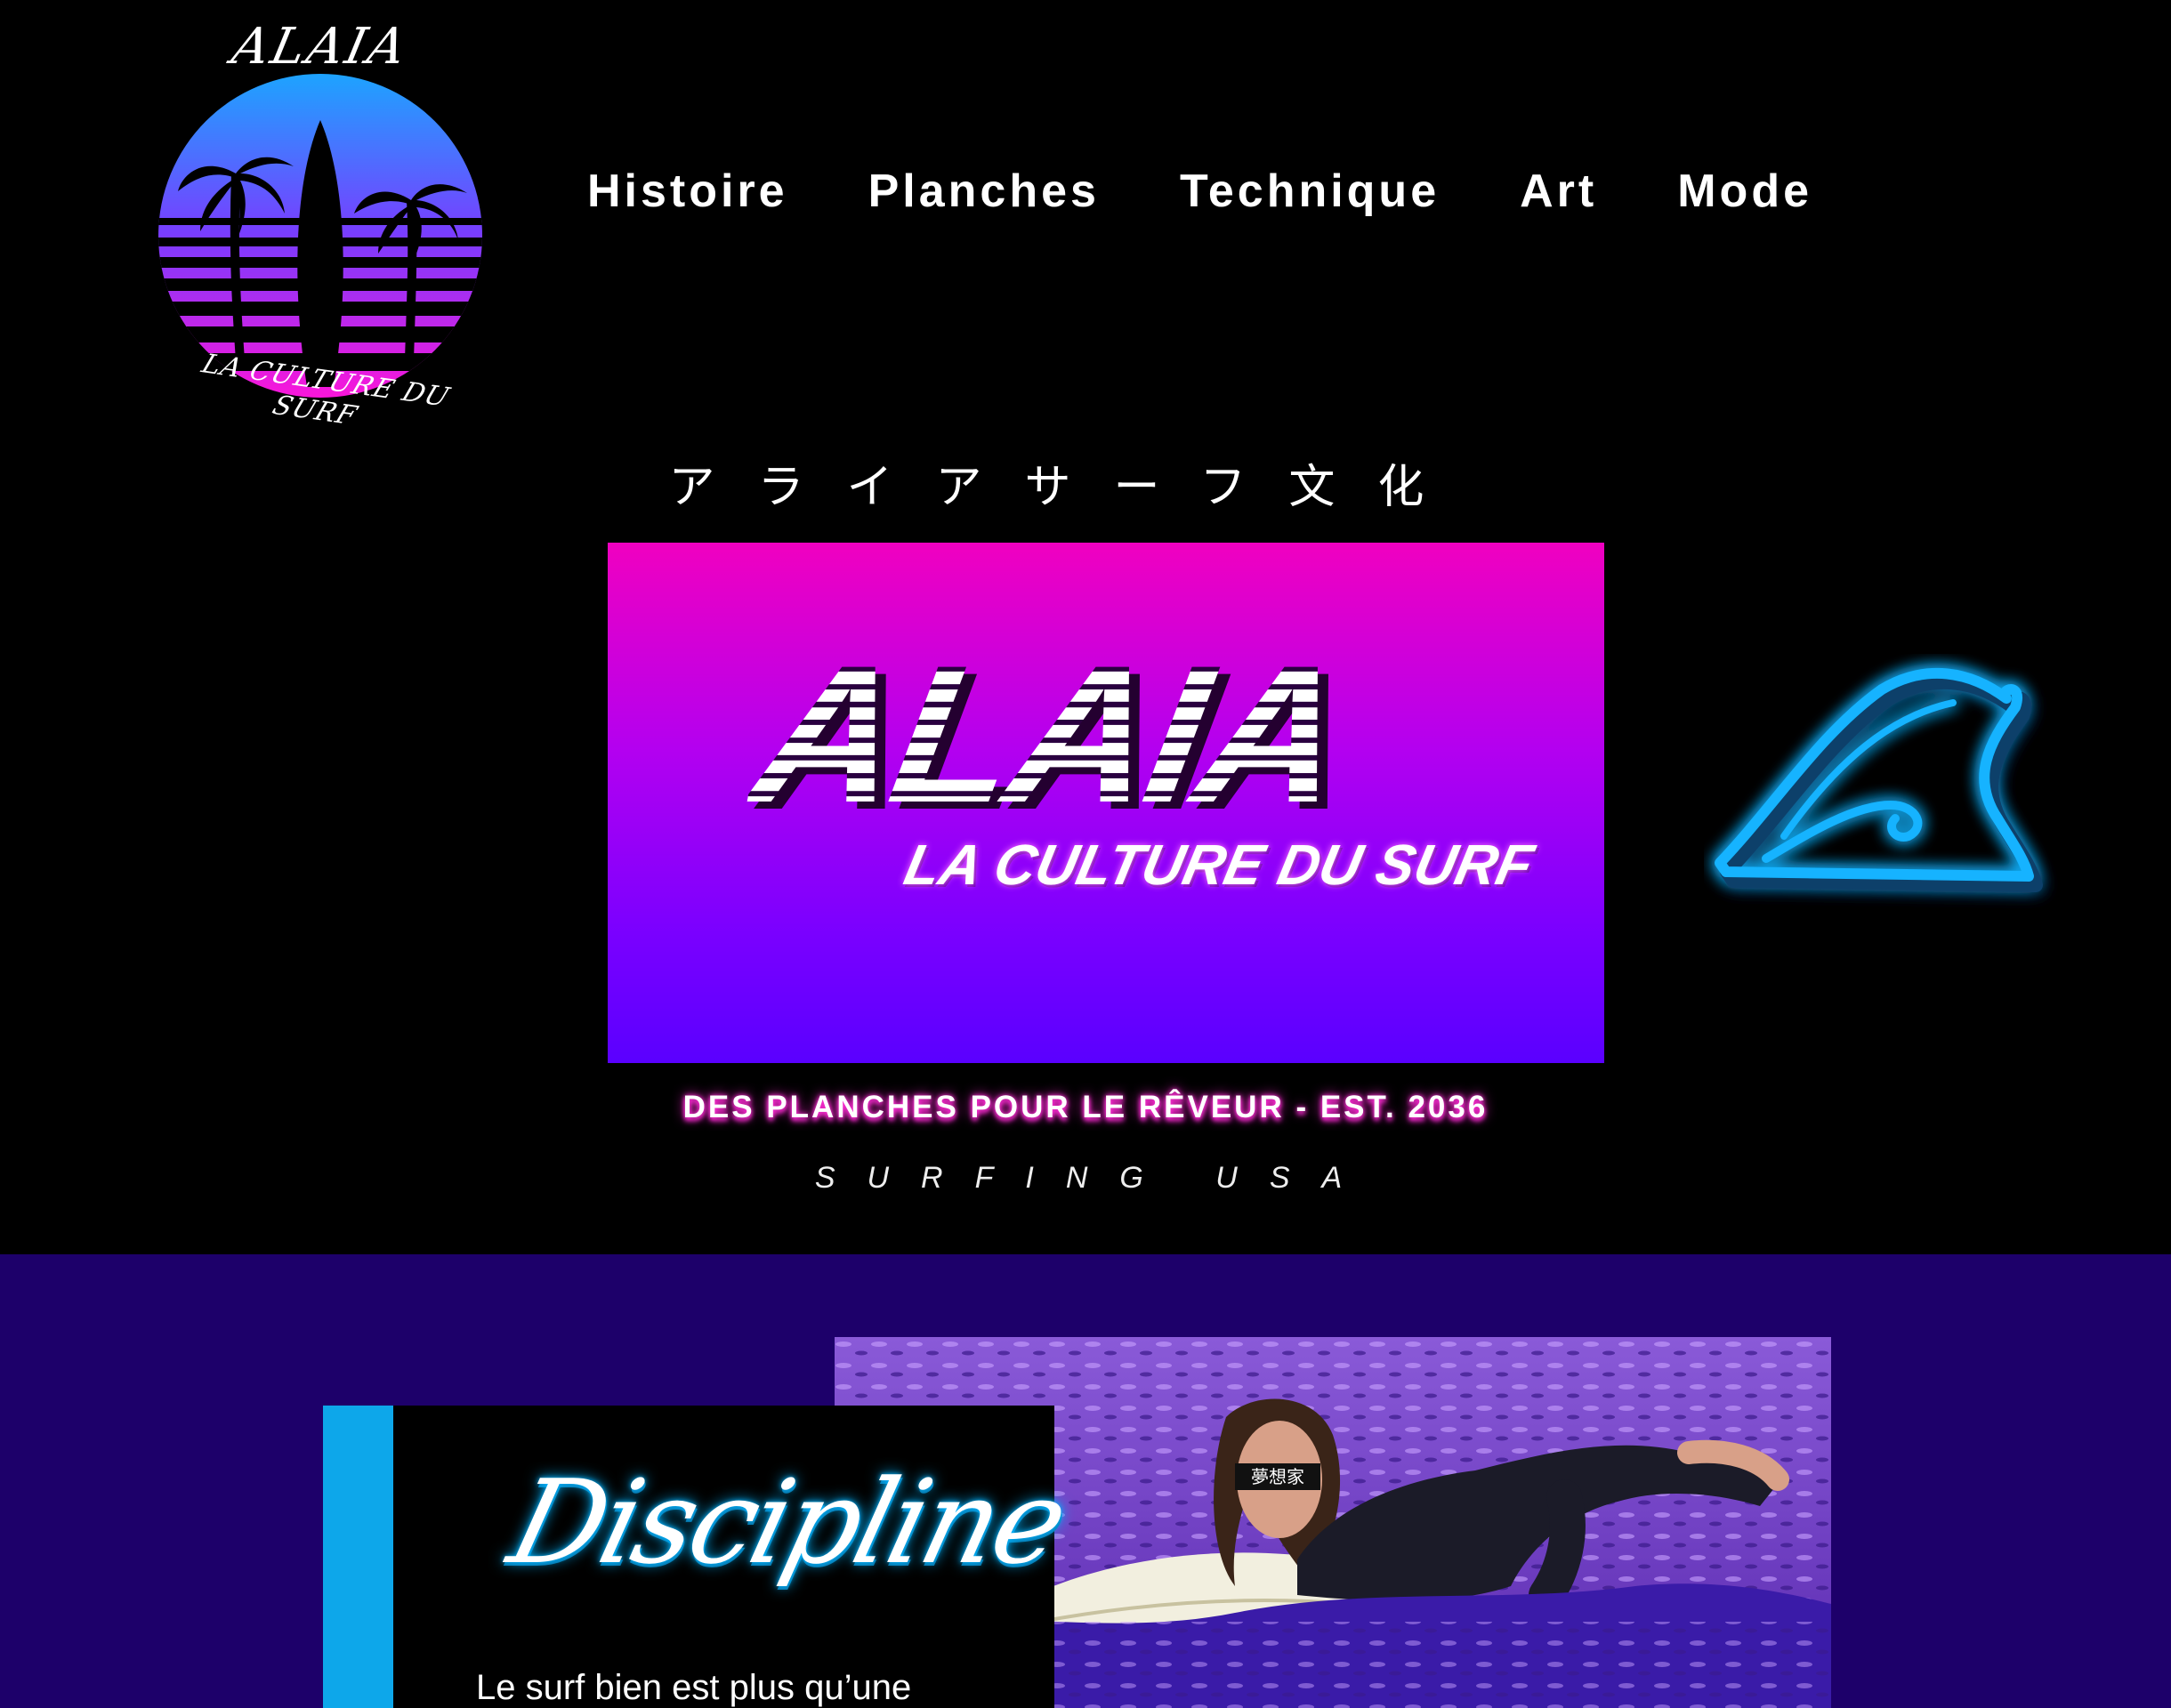 This screenshot has height=1708, width=2171. What do you see at coordinates (694, 1687) in the screenshot?
I see `card-text: Le surf bien est plus qu’une` at bounding box center [694, 1687].